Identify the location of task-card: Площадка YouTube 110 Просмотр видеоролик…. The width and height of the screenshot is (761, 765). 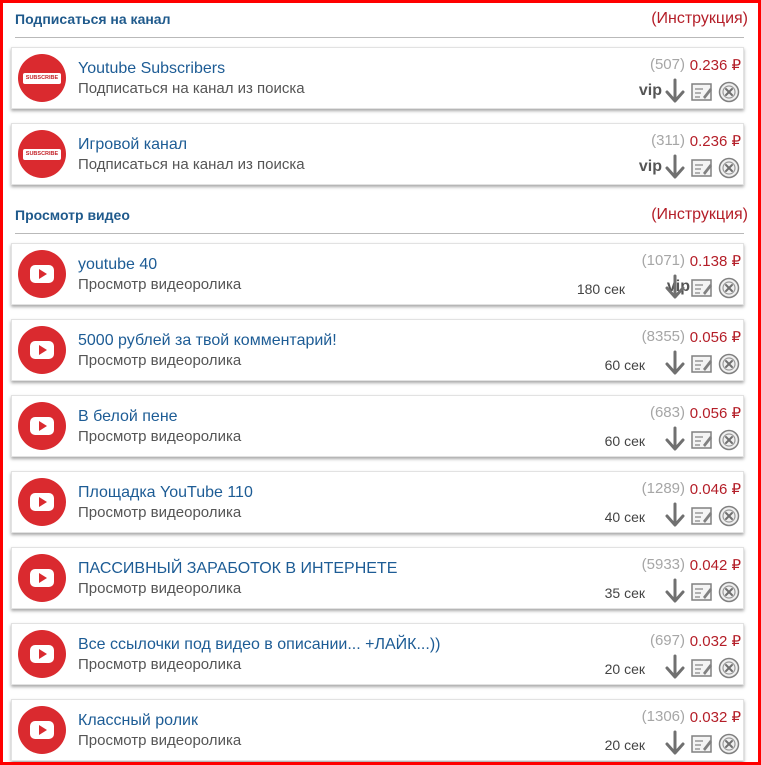
(377, 502).